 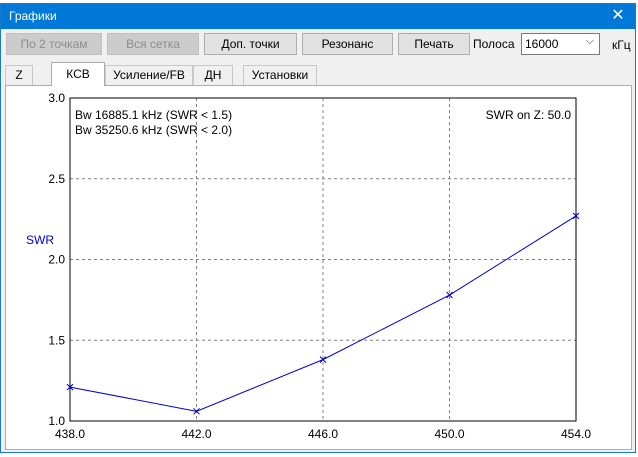 What do you see at coordinates (449, 434) in the screenshot?
I see `x-tick-label: 450.0` at bounding box center [449, 434].